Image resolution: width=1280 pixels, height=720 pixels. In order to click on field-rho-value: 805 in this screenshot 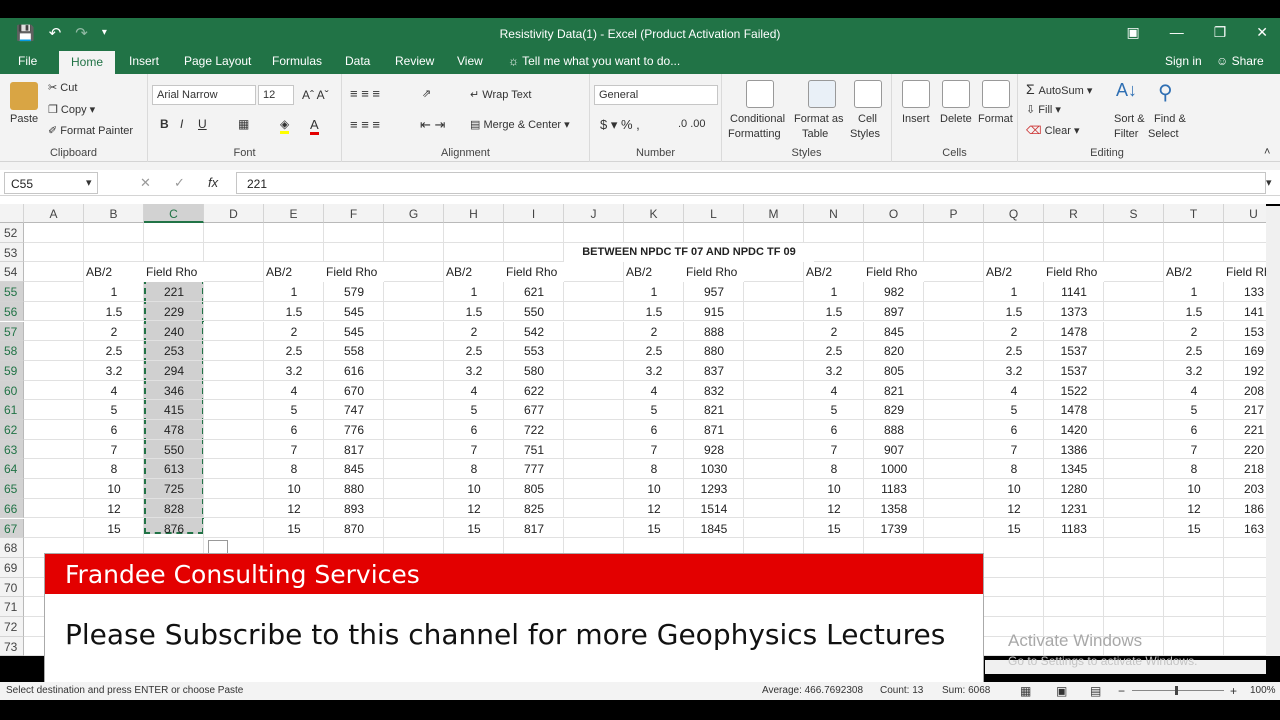, I will do `click(894, 371)`.